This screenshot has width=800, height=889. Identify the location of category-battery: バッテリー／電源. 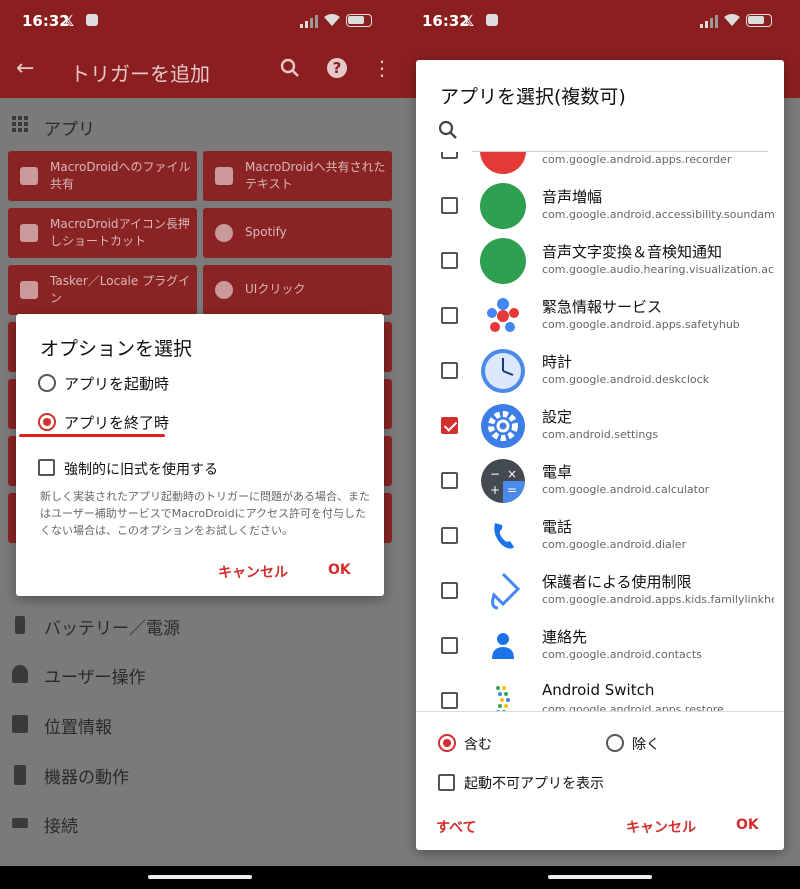
(200, 625).